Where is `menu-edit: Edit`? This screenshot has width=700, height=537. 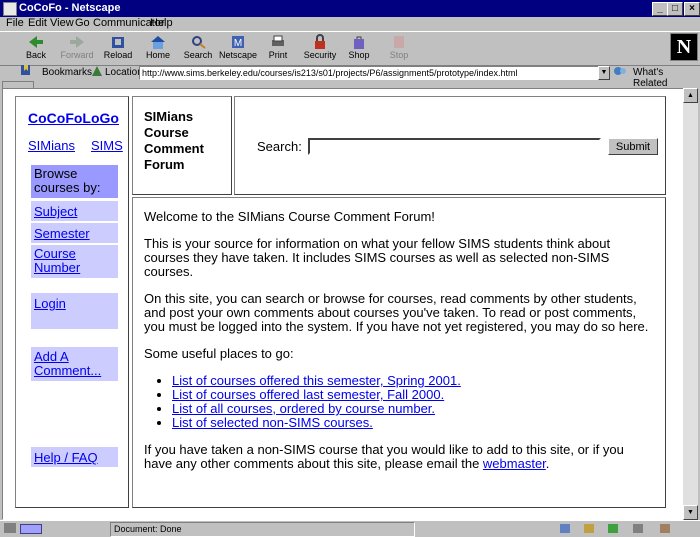
menu-edit: Edit is located at coordinates (37, 23).